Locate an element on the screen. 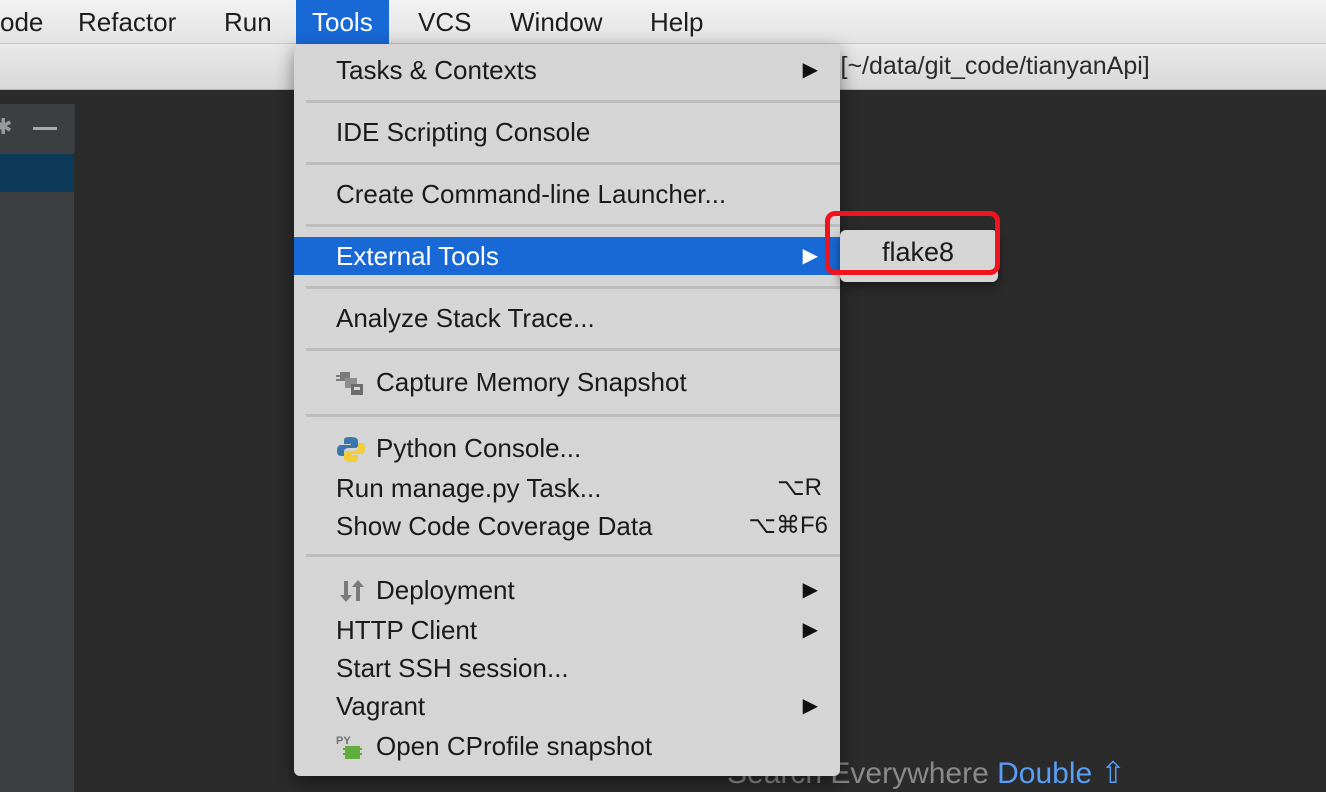 The height and width of the screenshot is (792, 1326). menu-item-label: HTTP Client is located at coordinates (407, 630).